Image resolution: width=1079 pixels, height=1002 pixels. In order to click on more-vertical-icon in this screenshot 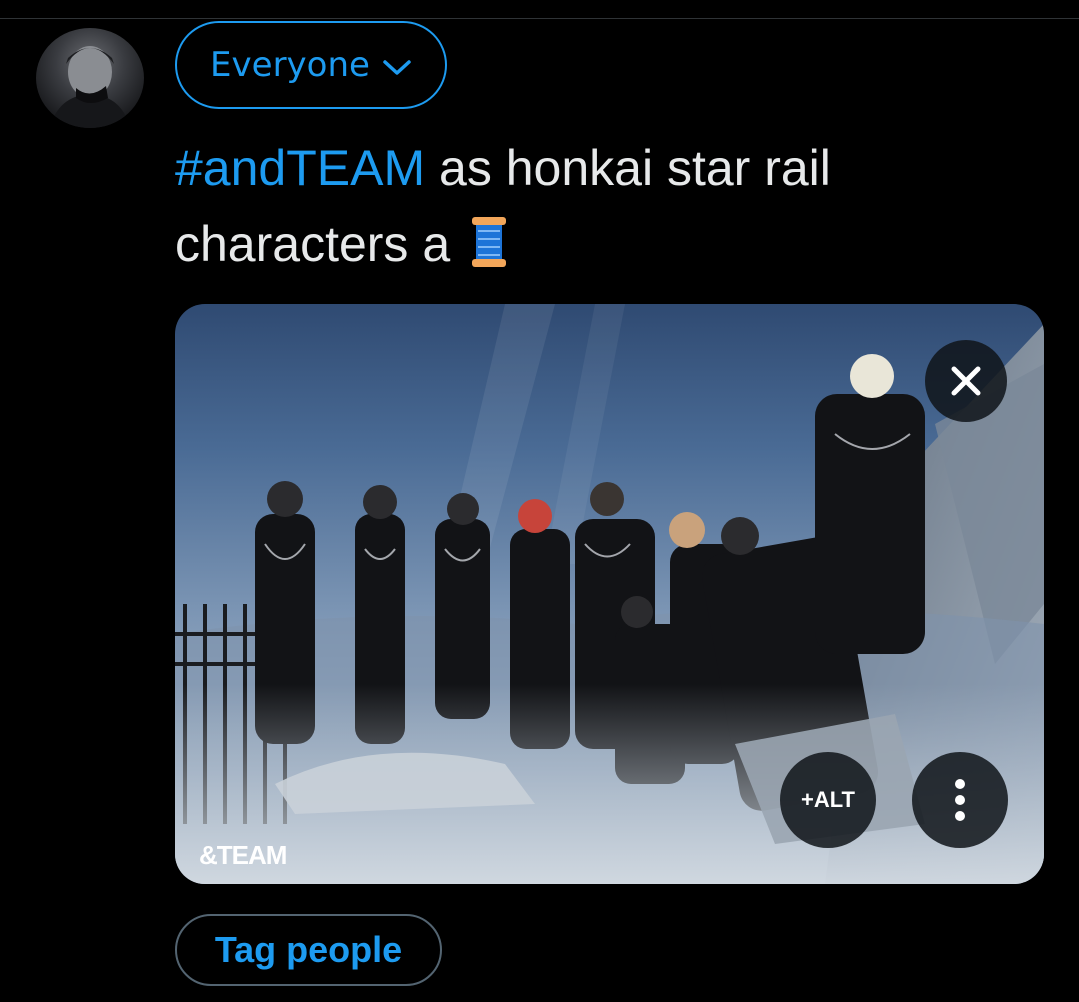, I will do `click(960, 800)`.